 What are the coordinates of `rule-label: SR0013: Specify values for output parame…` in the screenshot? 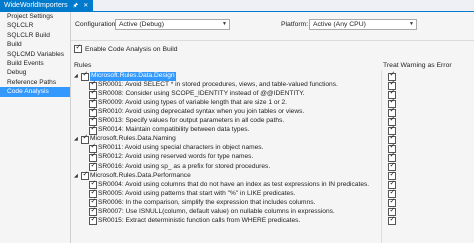 It's located at (191, 121).